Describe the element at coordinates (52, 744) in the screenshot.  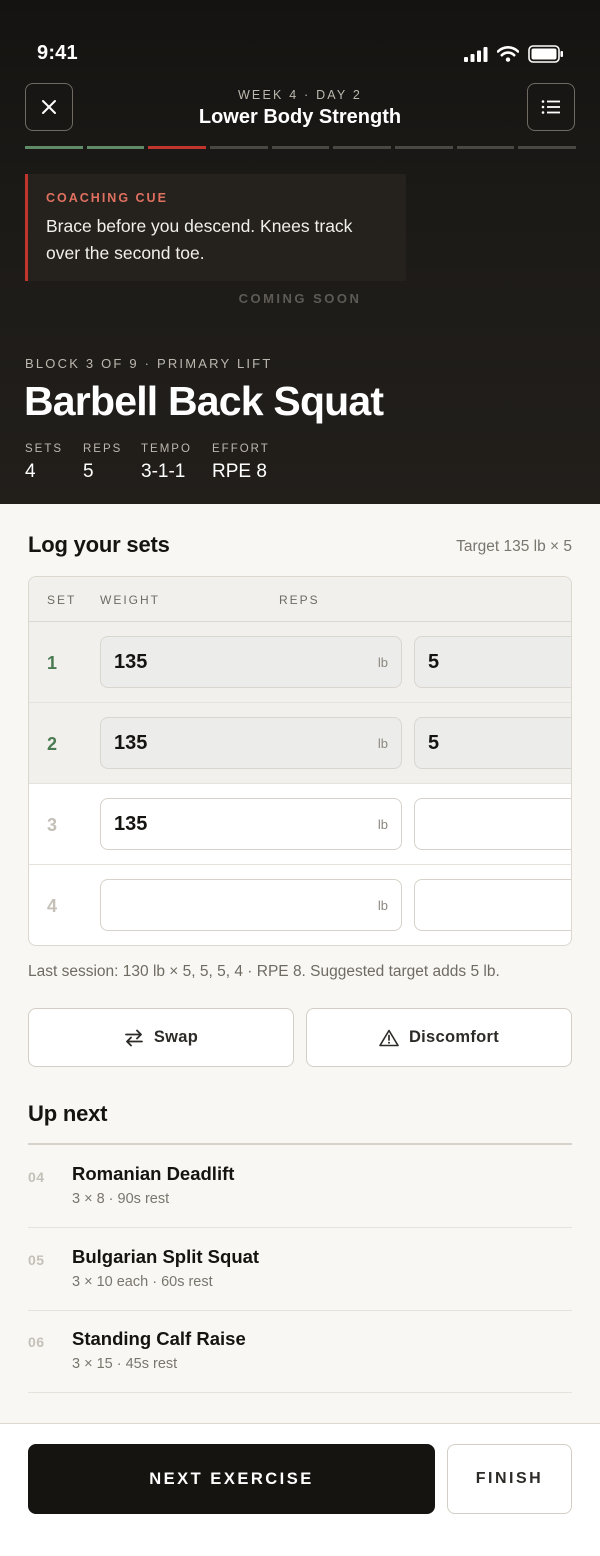
I see `set-number: 2` at that location.